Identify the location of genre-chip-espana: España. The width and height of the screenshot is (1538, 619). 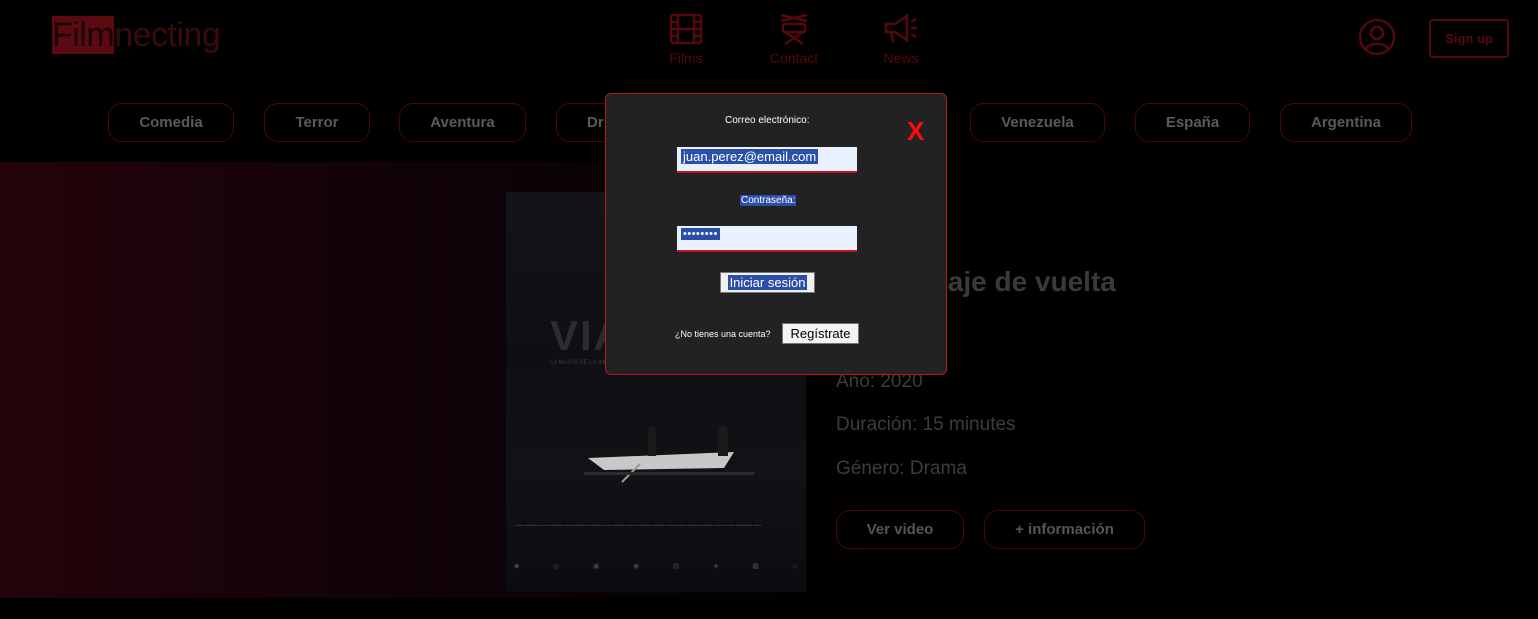
(1192, 122).